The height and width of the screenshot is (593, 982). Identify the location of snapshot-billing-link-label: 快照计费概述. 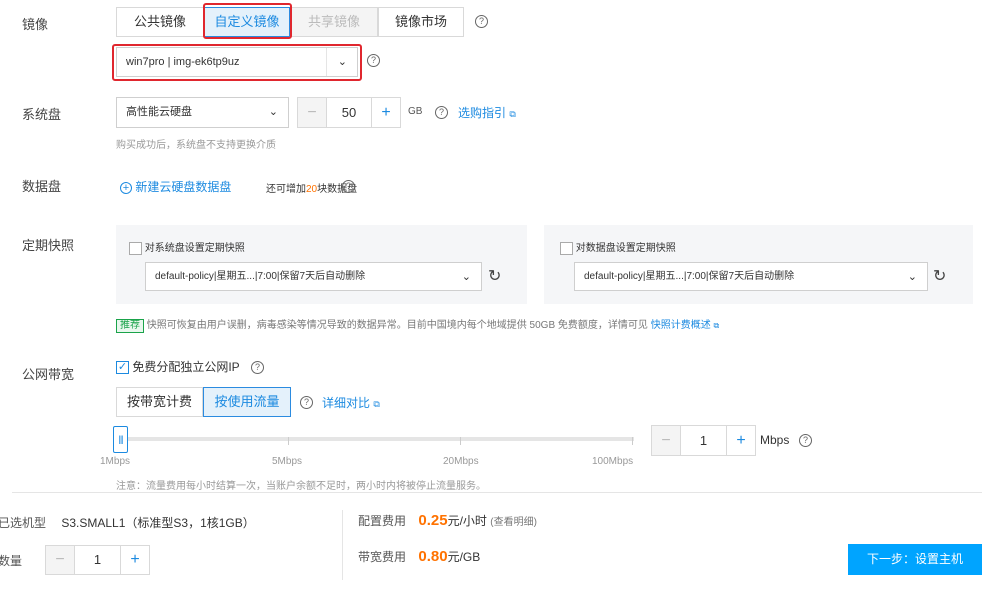
(680, 325).